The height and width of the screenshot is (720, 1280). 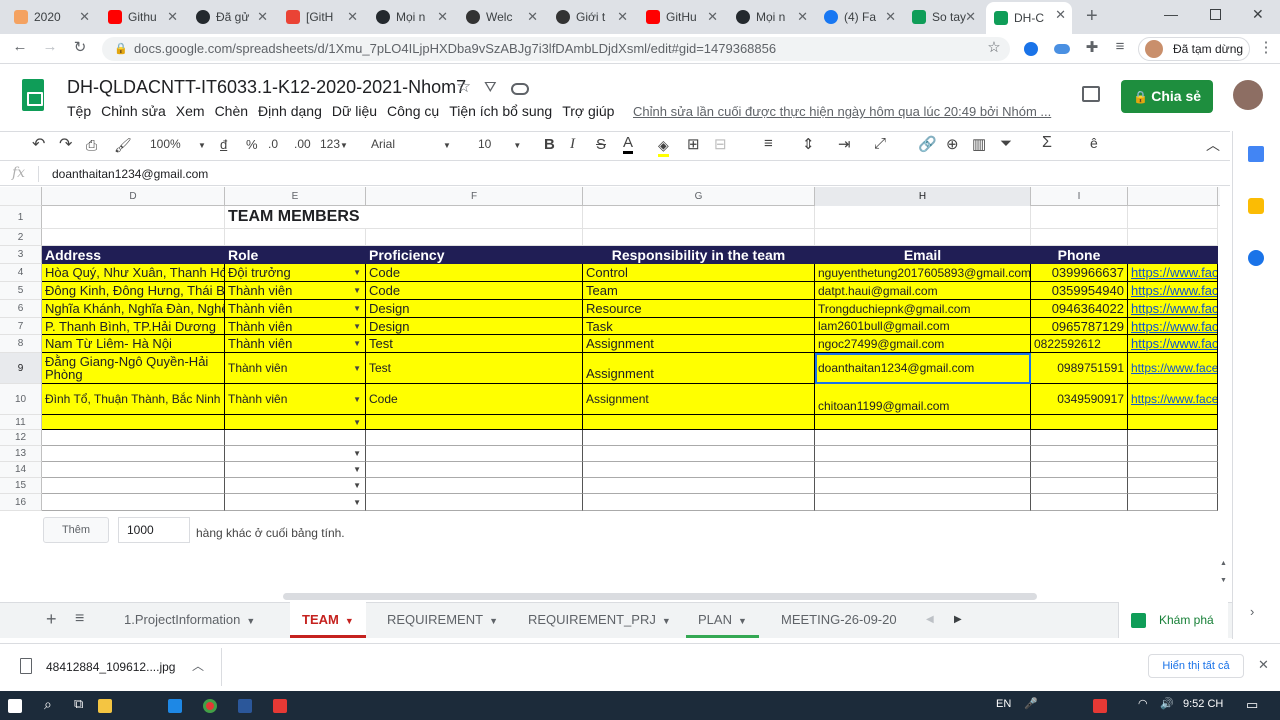 I want to click on column-header-h: H, so click(x=923, y=196).